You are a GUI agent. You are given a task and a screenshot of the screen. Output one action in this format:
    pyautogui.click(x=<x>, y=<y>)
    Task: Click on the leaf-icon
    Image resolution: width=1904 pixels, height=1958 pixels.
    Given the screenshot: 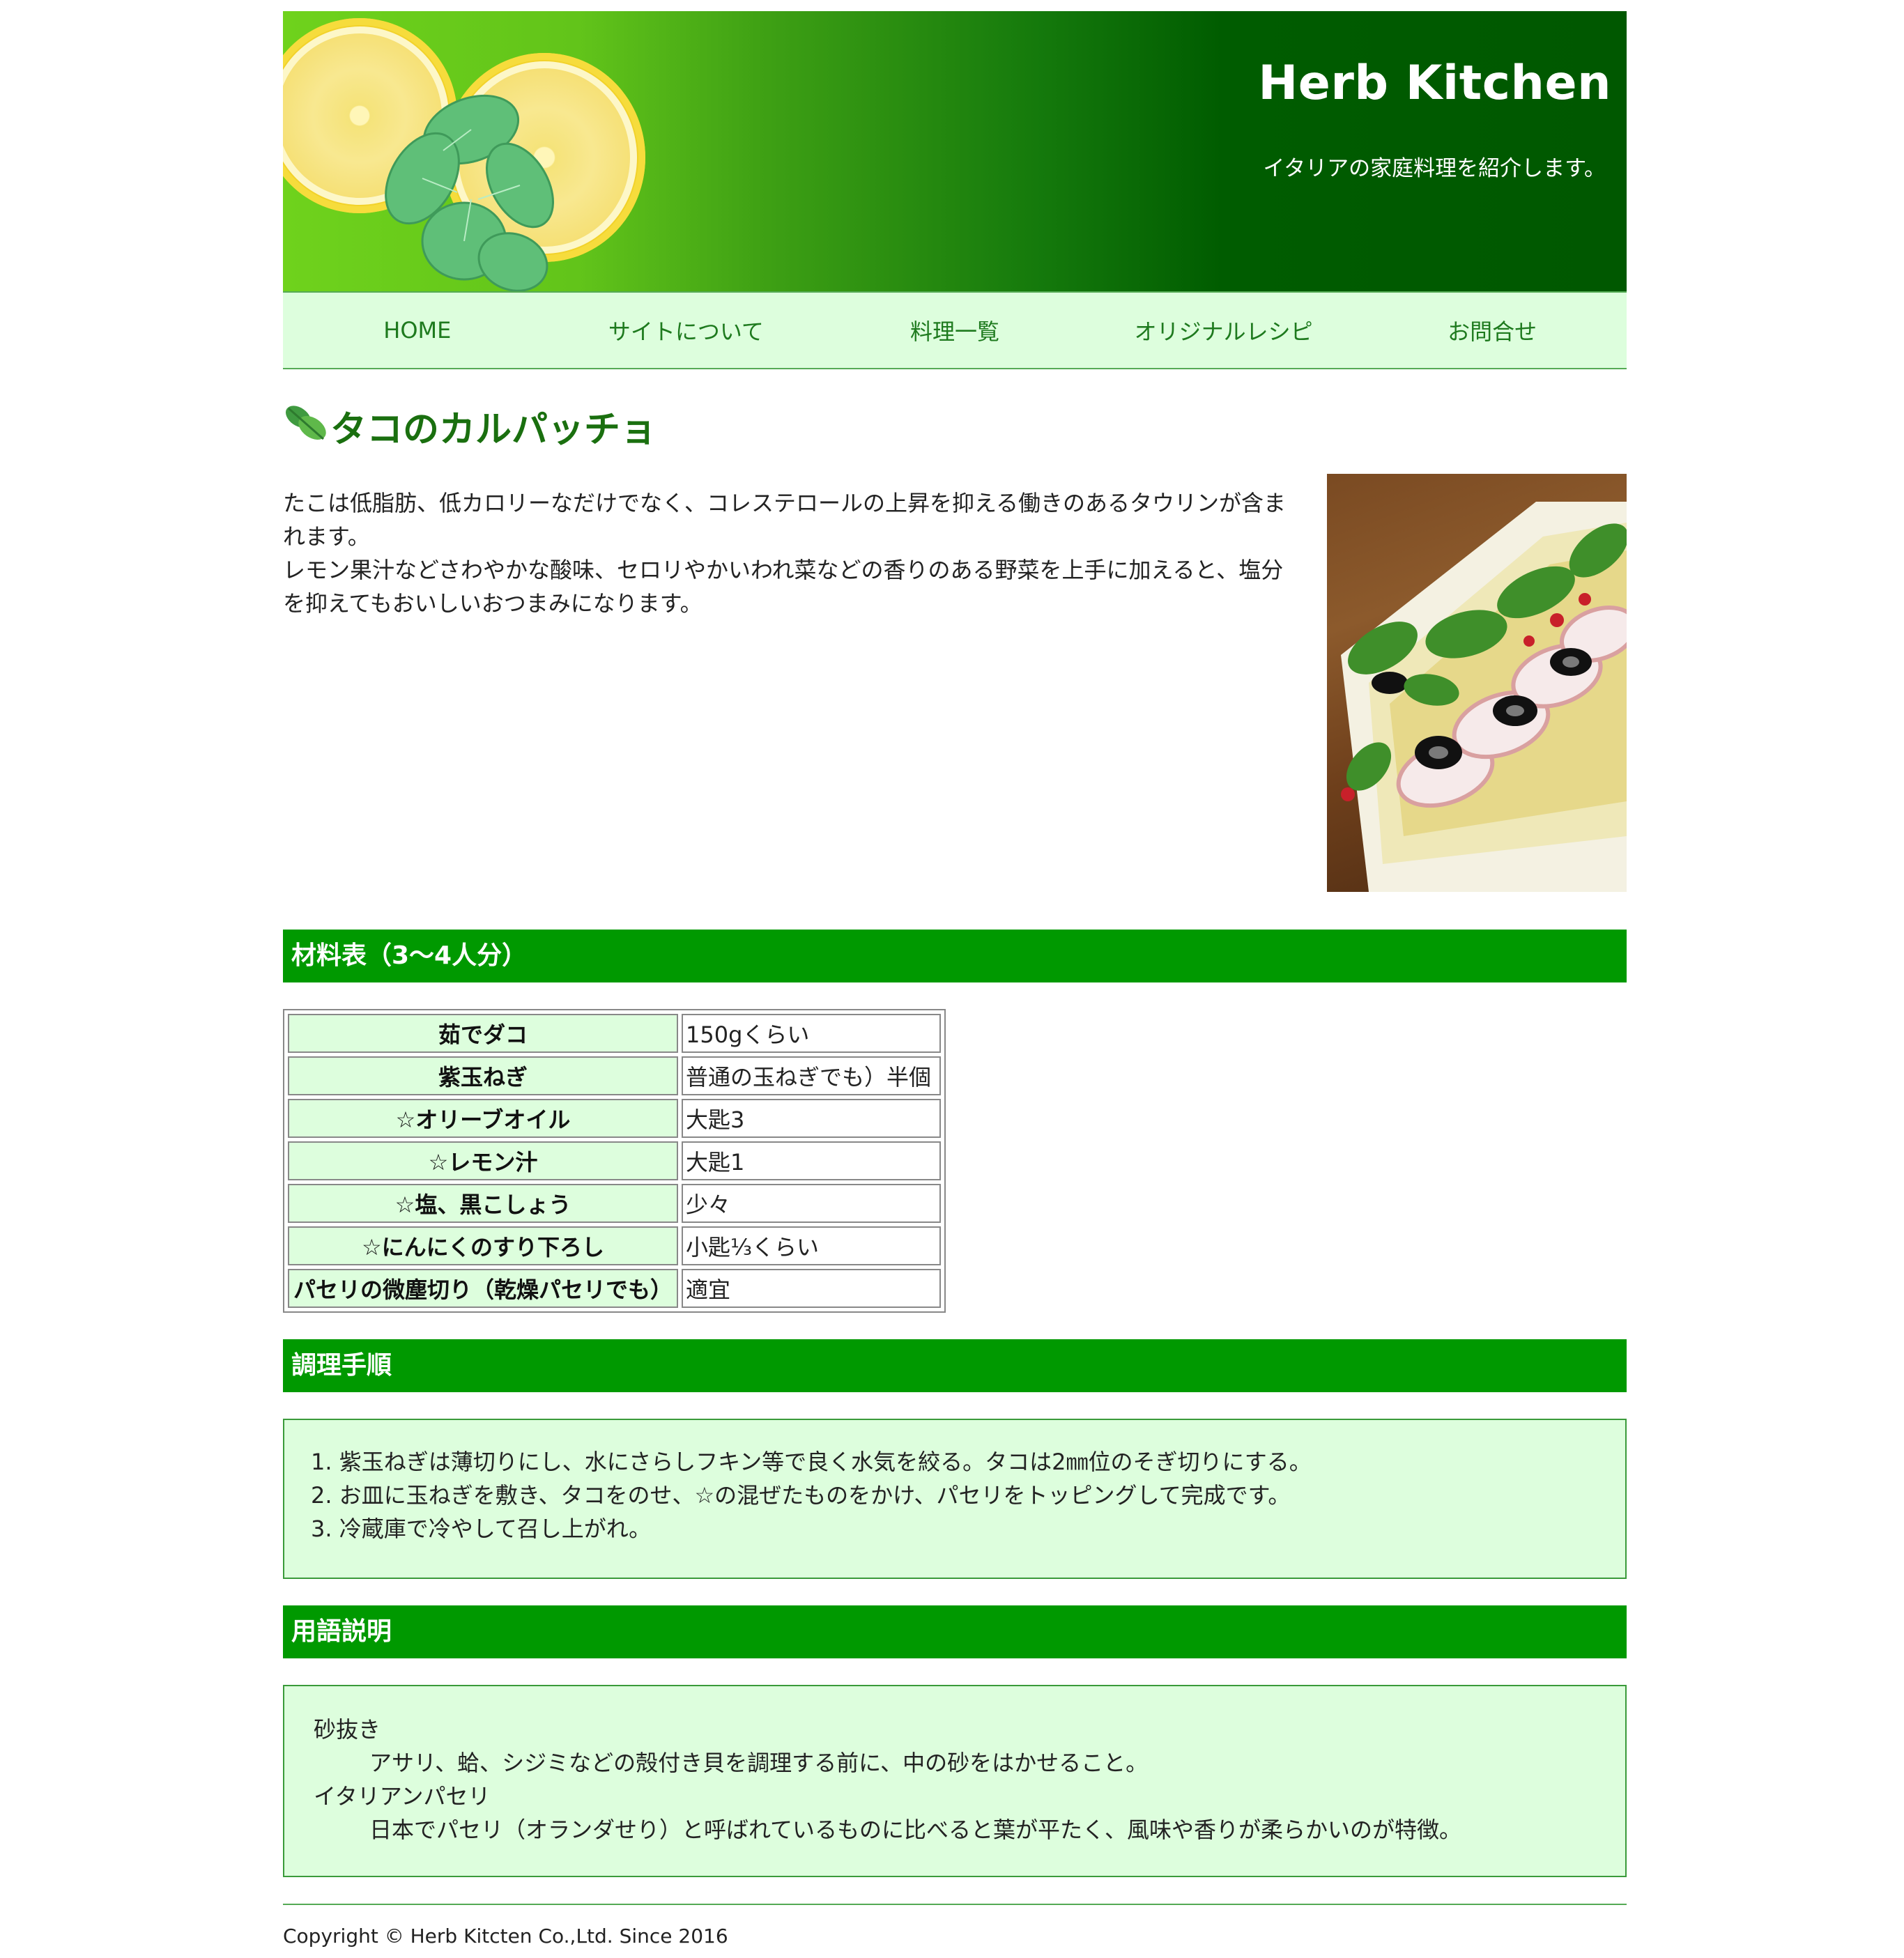 What is the action you would take?
    pyautogui.click(x=305, y=423)
    